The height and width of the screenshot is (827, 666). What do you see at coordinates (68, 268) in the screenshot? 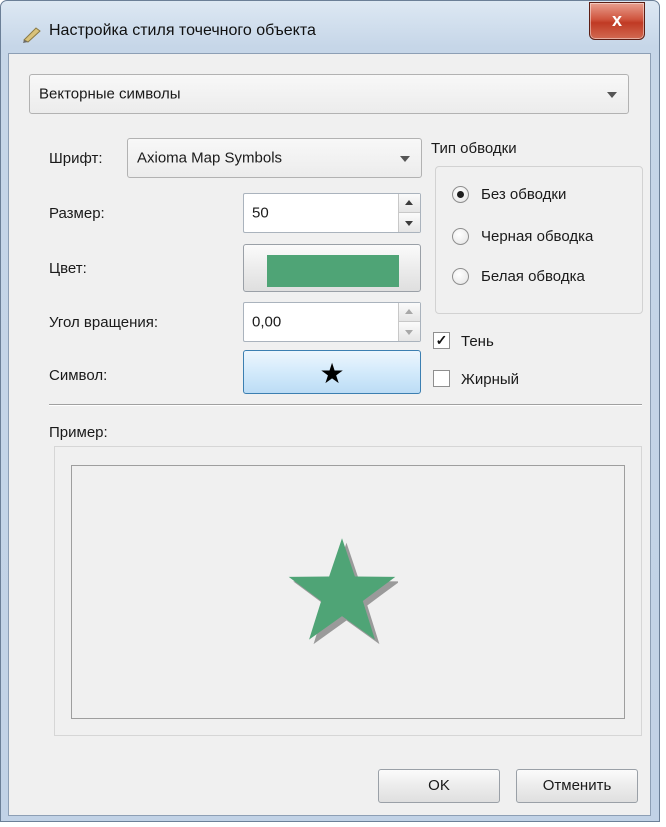
I see `color-label: Цвет:` at bounding box center [68, 268].